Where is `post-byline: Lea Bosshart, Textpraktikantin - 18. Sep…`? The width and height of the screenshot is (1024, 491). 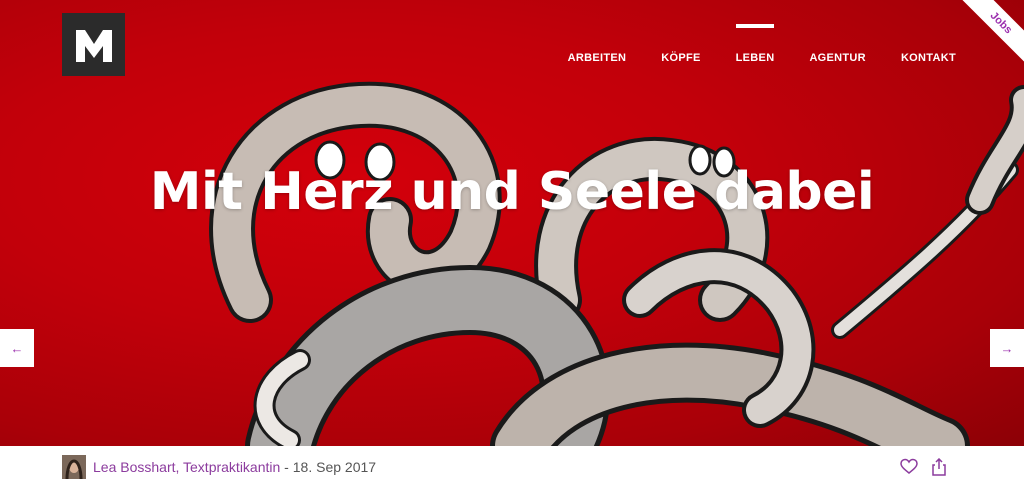
post-byline: Lea Bosshart, Textpraktikantin - 18. Sep… is located at coordinates (234, 467).